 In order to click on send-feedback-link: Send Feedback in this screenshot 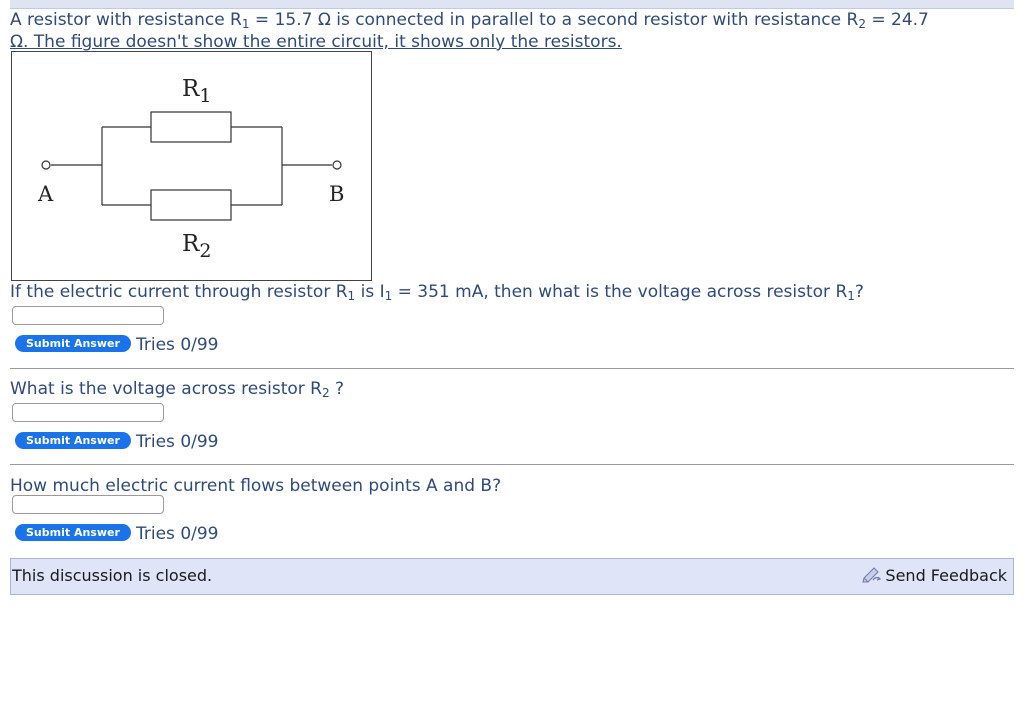, I will do `click(934, 576)`.